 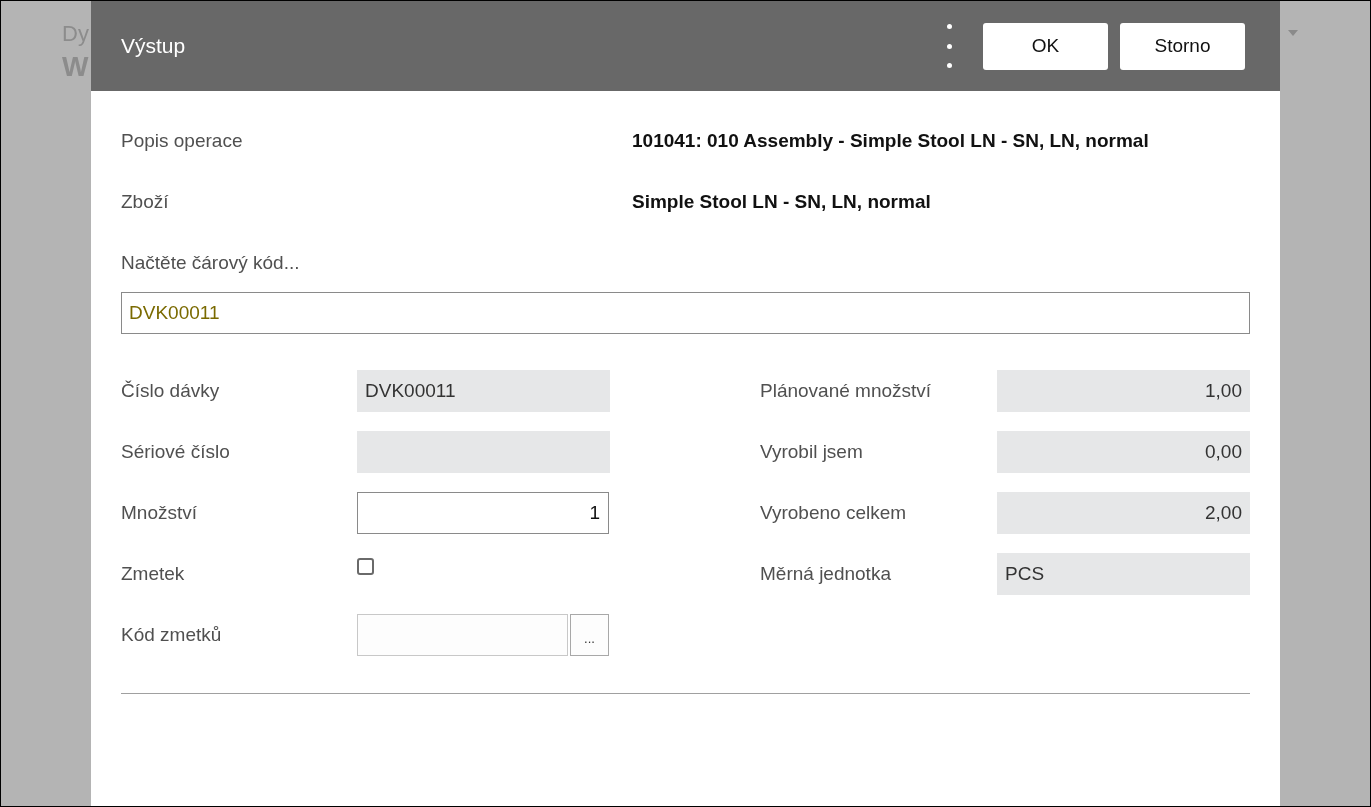 What do you see at coordinates (834, 512) in the screenshot?
I see `field-label: Vyrobeno celkem` at bounding box center [834, 512].